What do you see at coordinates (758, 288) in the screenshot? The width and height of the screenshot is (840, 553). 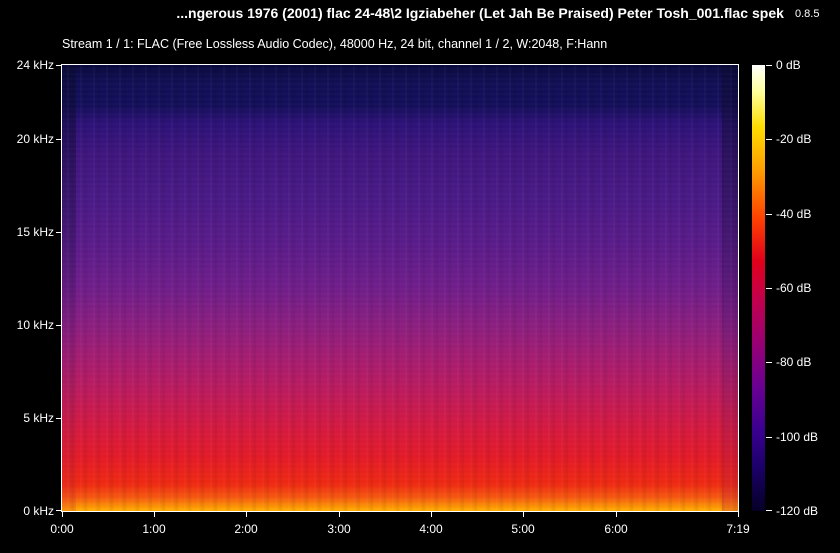 I see `db-color-scale` at bounding box center [758, 288].